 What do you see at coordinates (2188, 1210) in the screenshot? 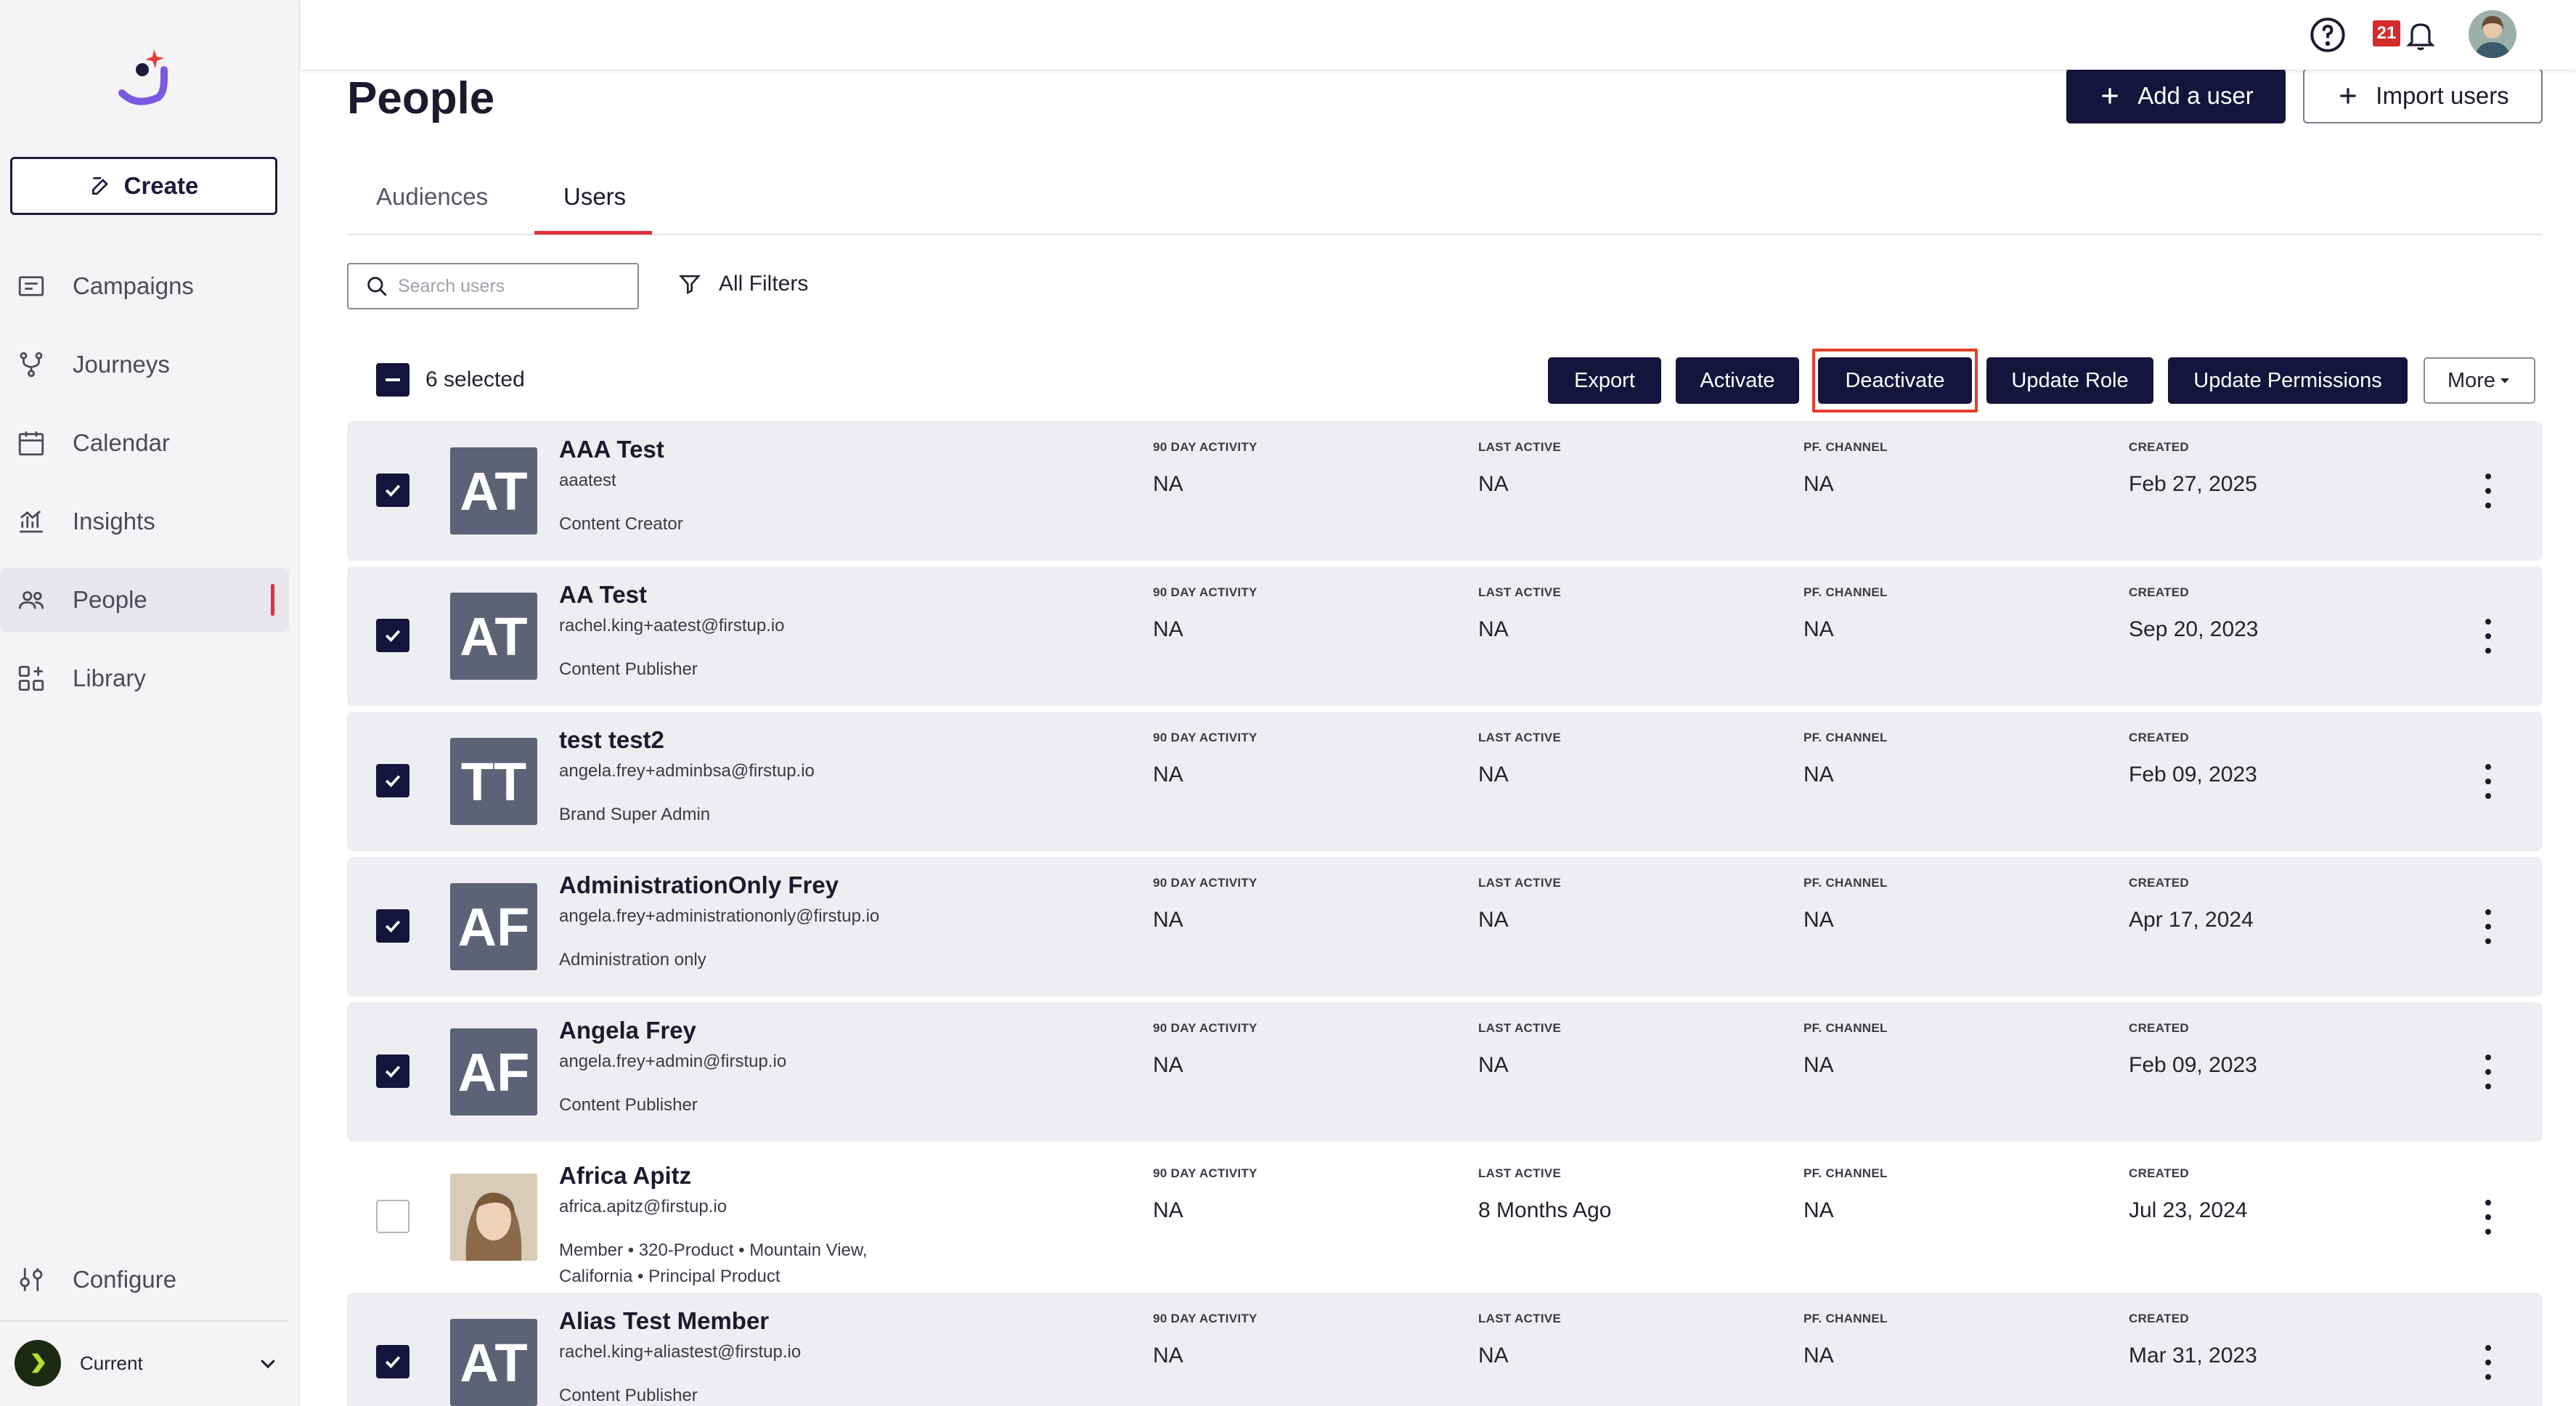
I see `column-value-created: Jul 23, 2024` at bounding box center [2188, 1210].